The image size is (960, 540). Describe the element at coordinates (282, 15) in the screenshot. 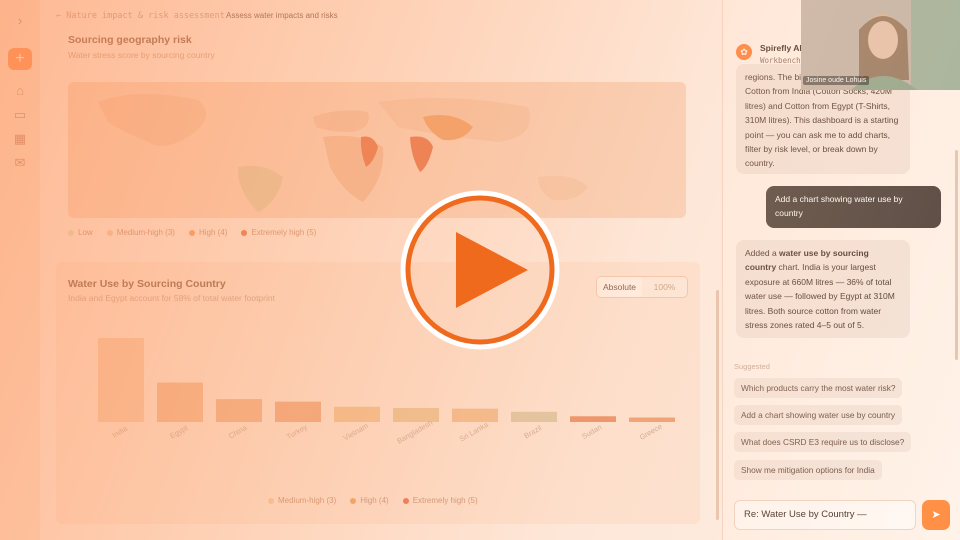

I see `breadcrumb-current: Assess water impacts and risks` at that location.